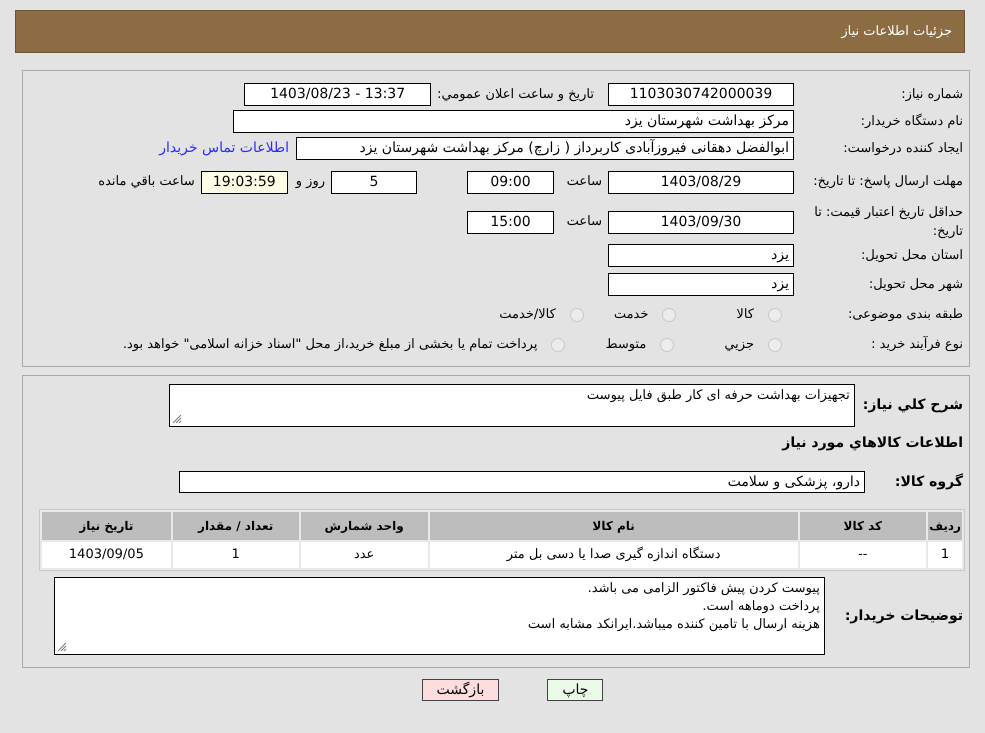 Image resolution: width=985 pixels, height=733 pixels. I want to click on notes-line: پرداخت دوماهه است., so click(760, 607).